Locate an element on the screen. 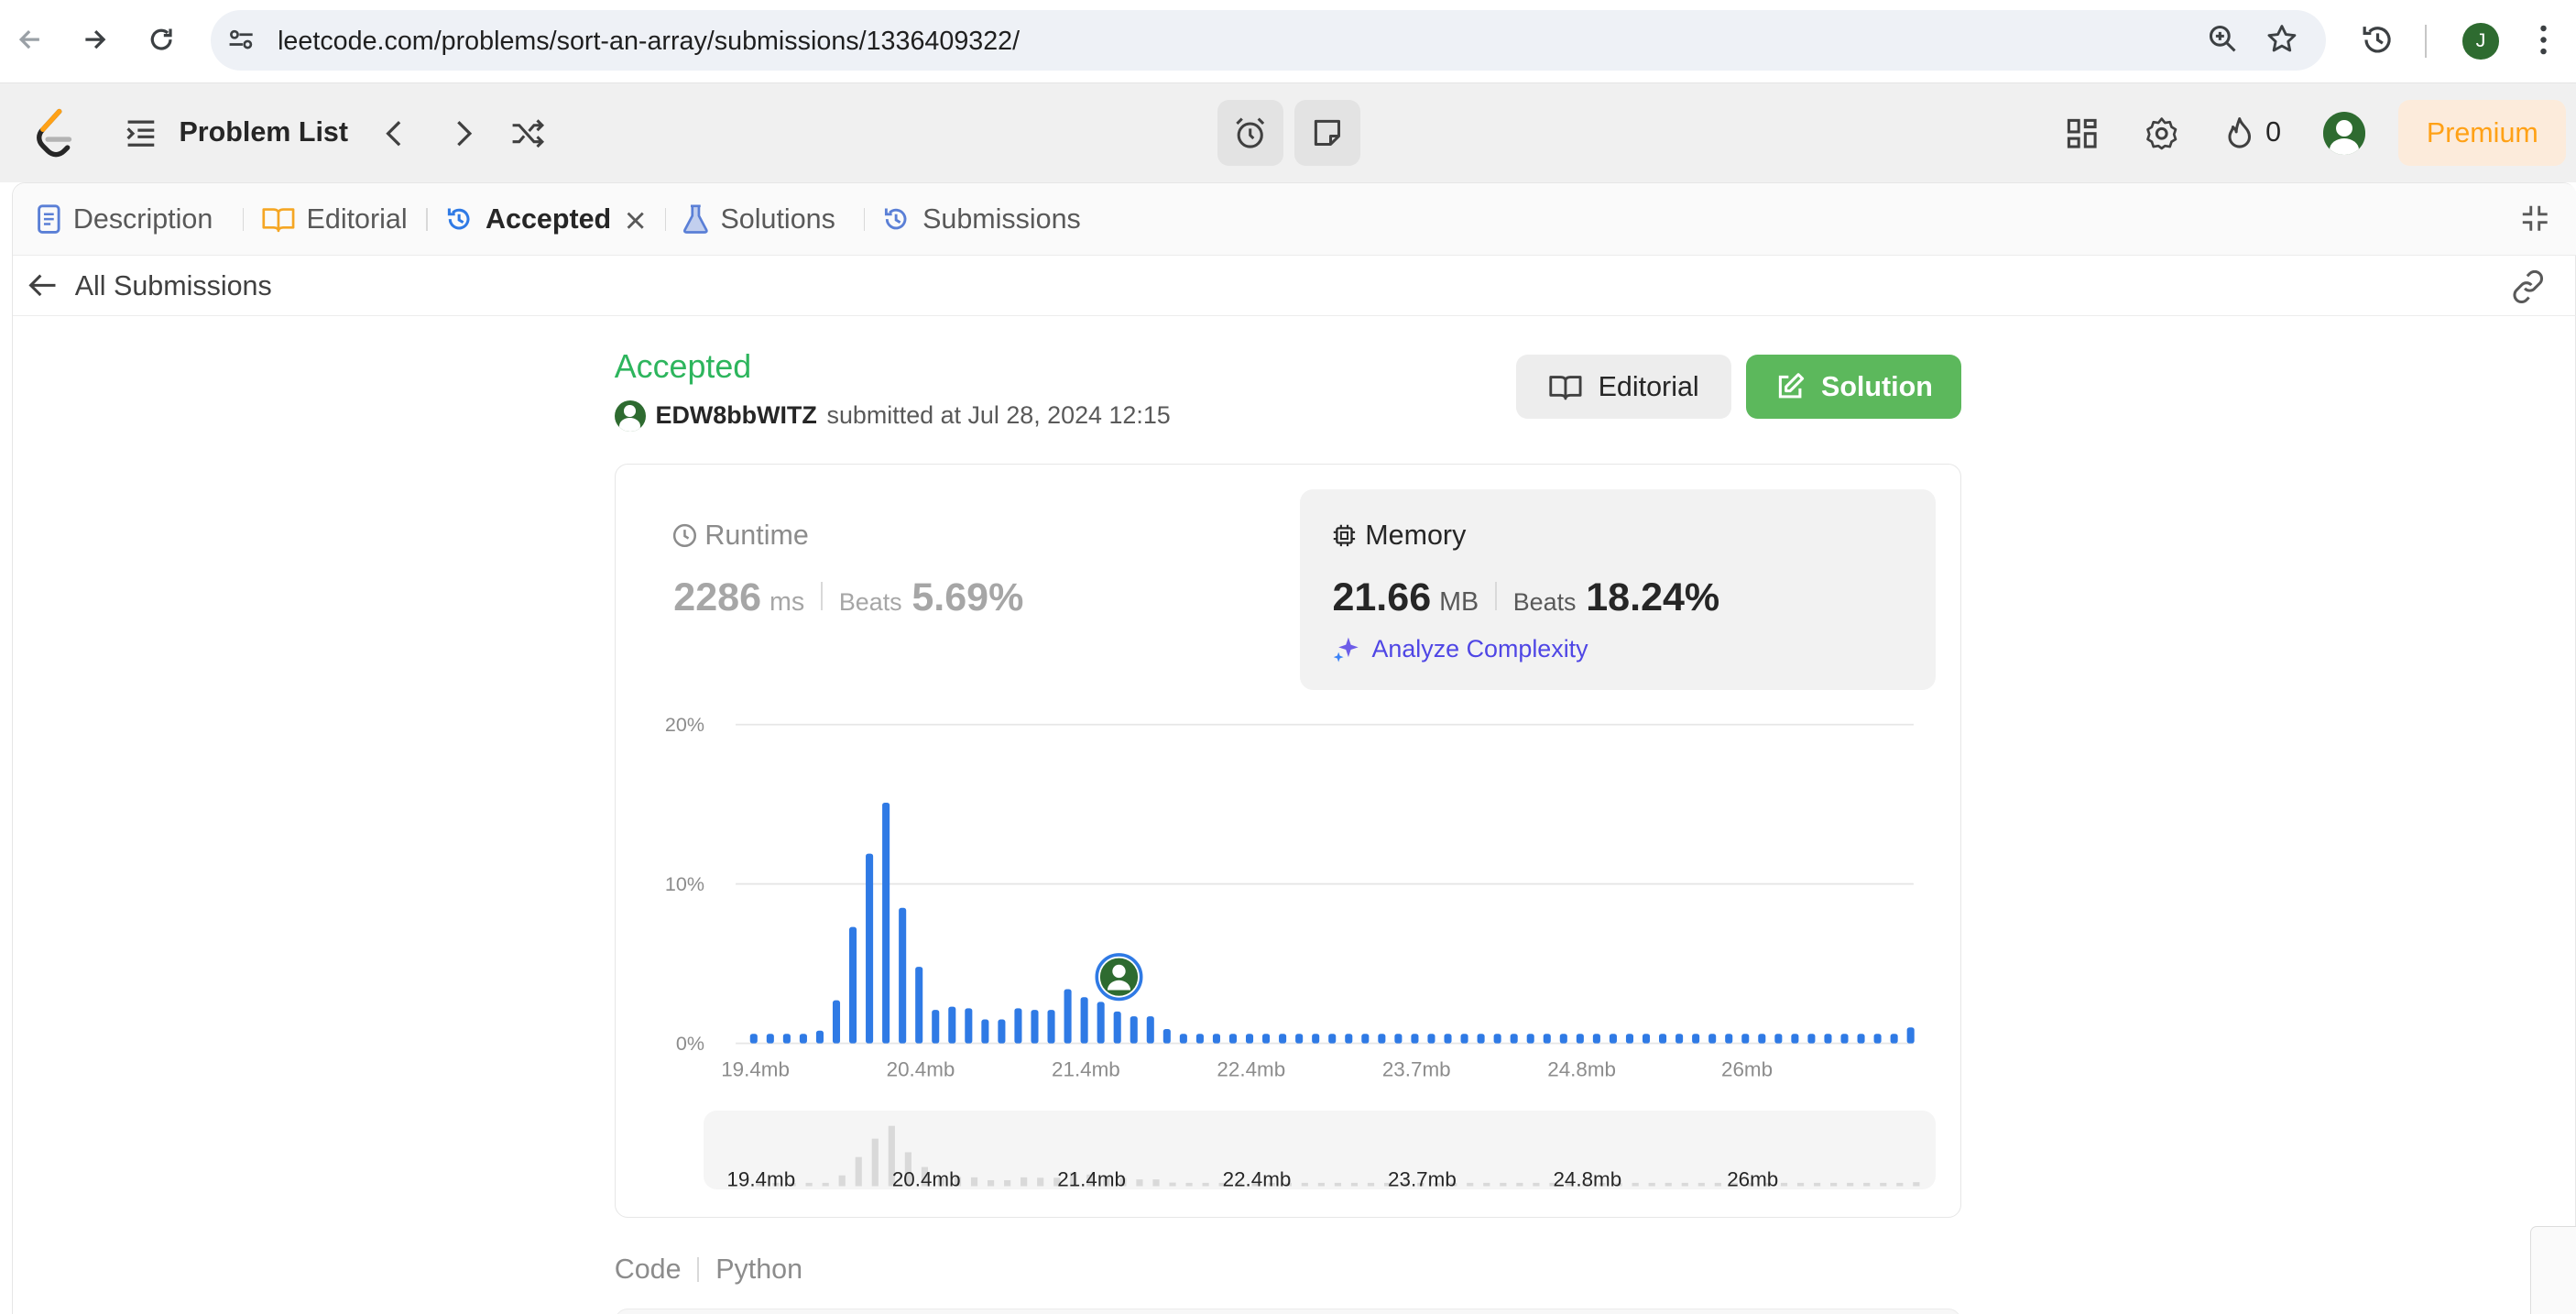 This screenshot has width=2576, height=1314. tab-description: Description is located at coordinates (125, 219).